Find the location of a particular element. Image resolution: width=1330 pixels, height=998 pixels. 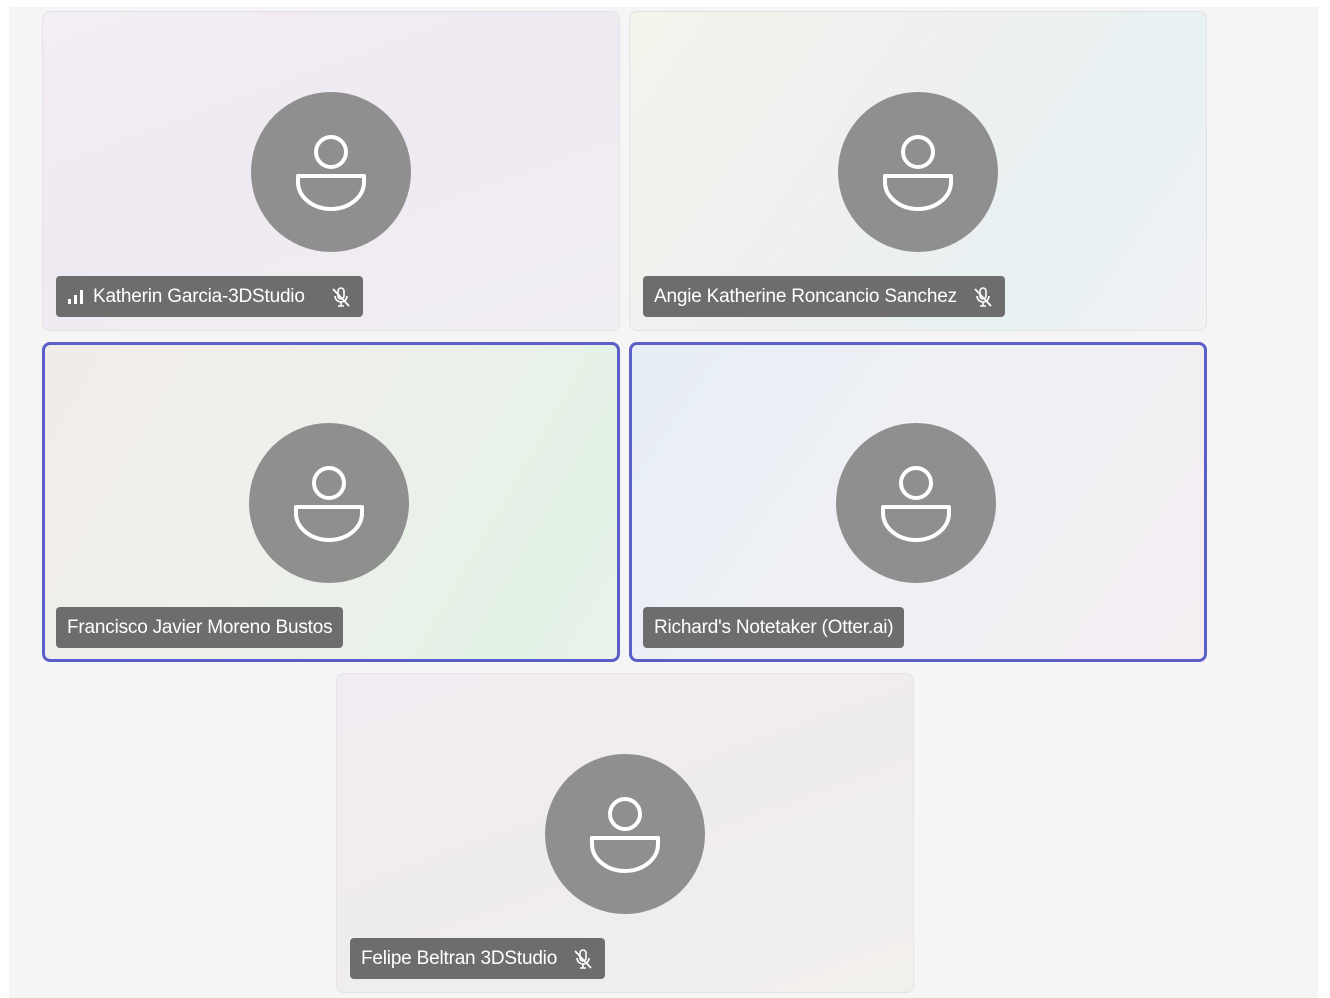

participant-tile-felipe: Felipe Beltran 3DStudio is located at coordinates (625, 833).